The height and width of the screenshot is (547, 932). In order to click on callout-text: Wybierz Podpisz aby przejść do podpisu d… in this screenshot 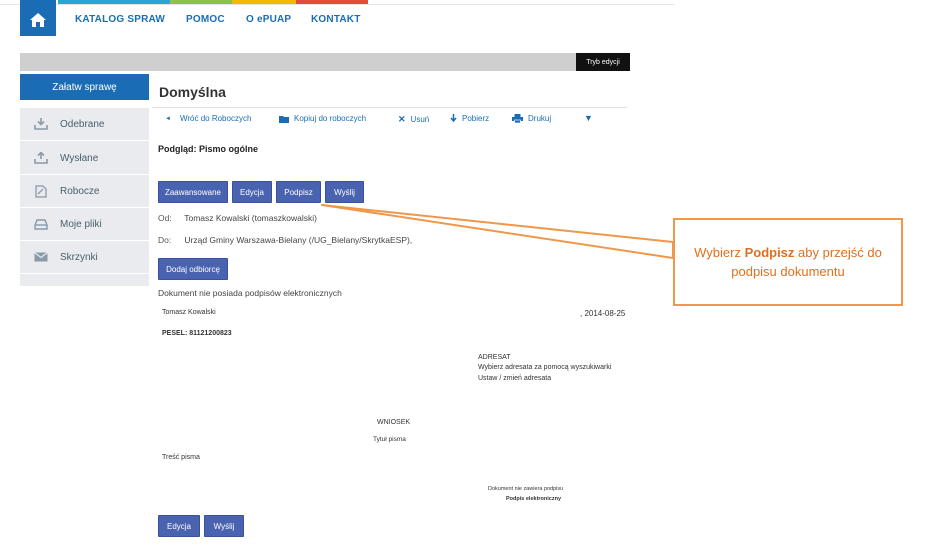, I will do `click(788, 262)`.